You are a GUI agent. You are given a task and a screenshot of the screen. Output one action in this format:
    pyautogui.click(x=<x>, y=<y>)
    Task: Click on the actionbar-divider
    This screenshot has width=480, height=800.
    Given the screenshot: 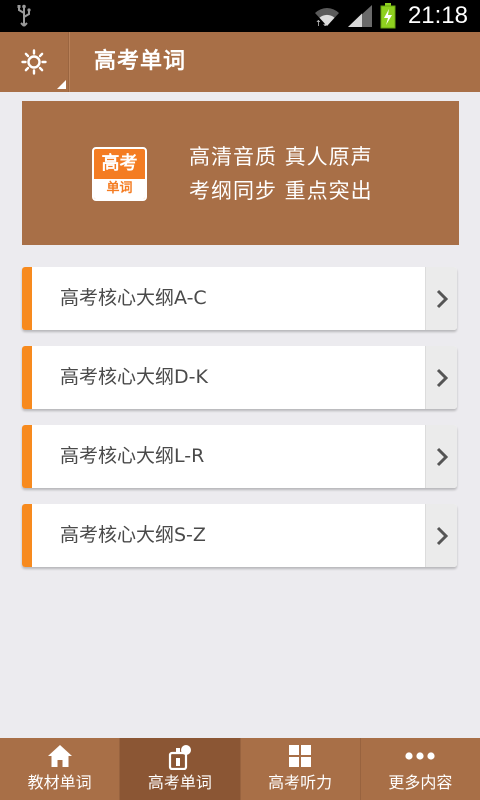 What is the action you would take?
    pyautogui.click(x=69, y=62)
    